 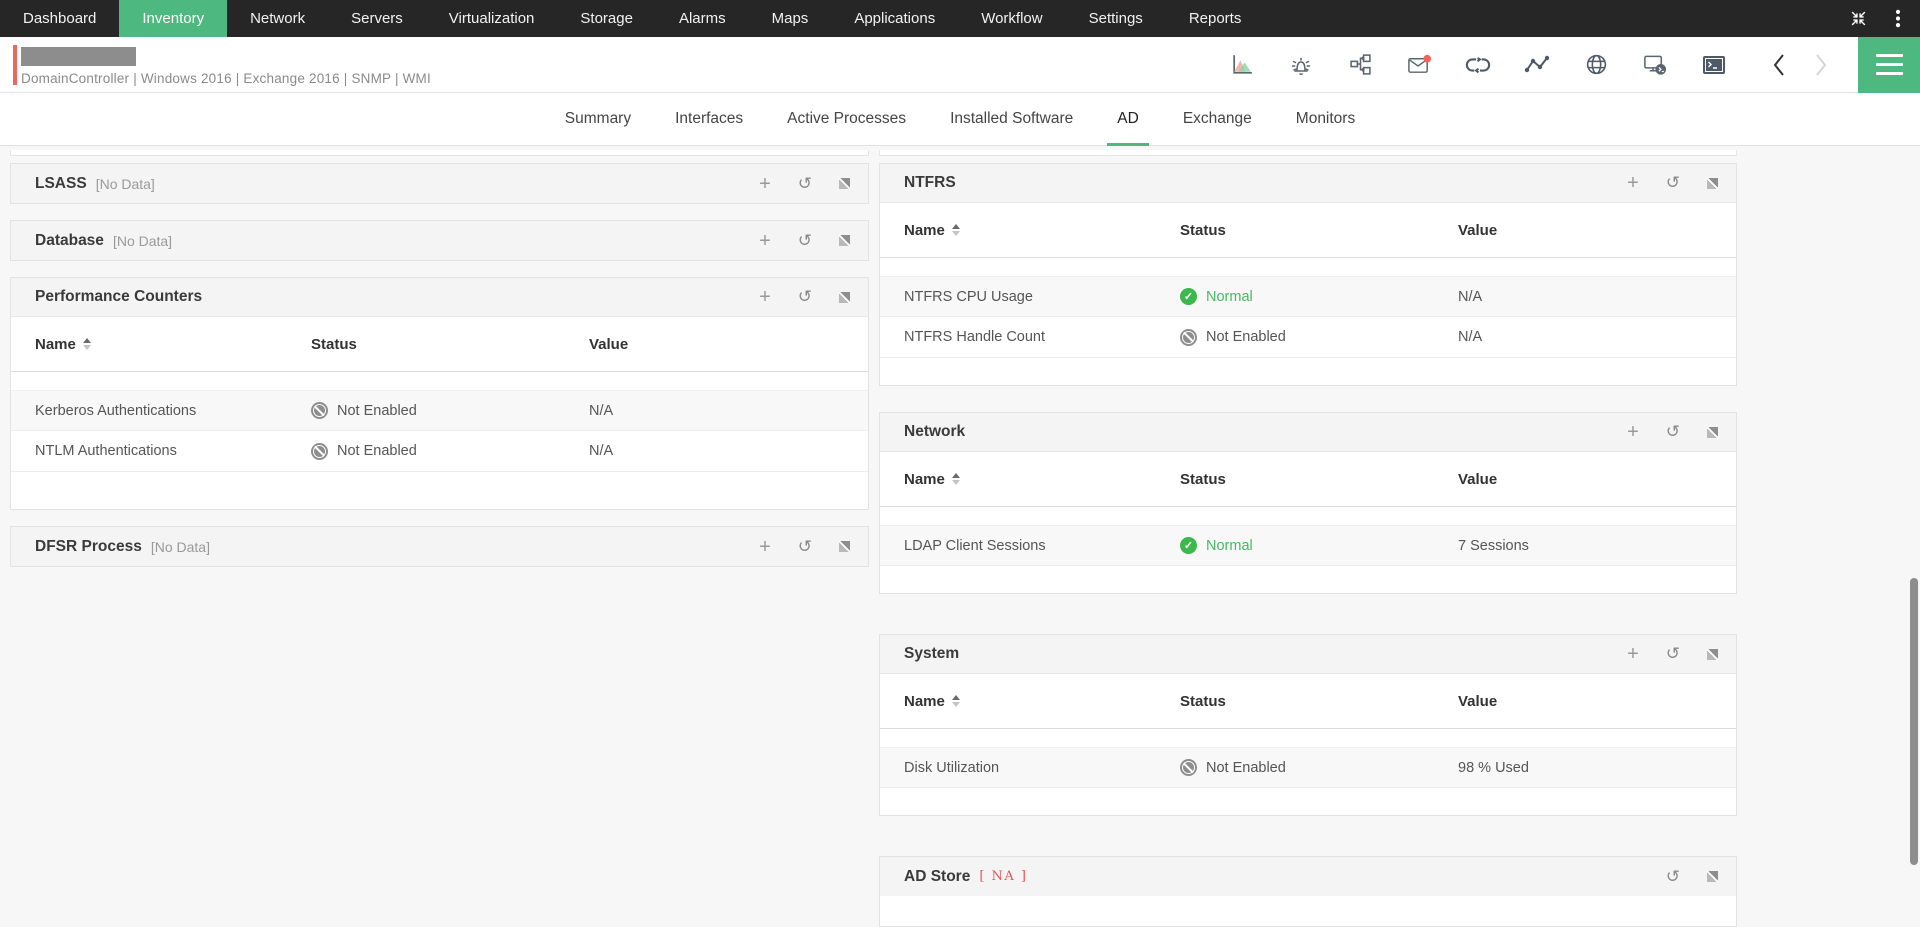 I want to click on kebab-menu-icon, so click(x=1898, y=18).